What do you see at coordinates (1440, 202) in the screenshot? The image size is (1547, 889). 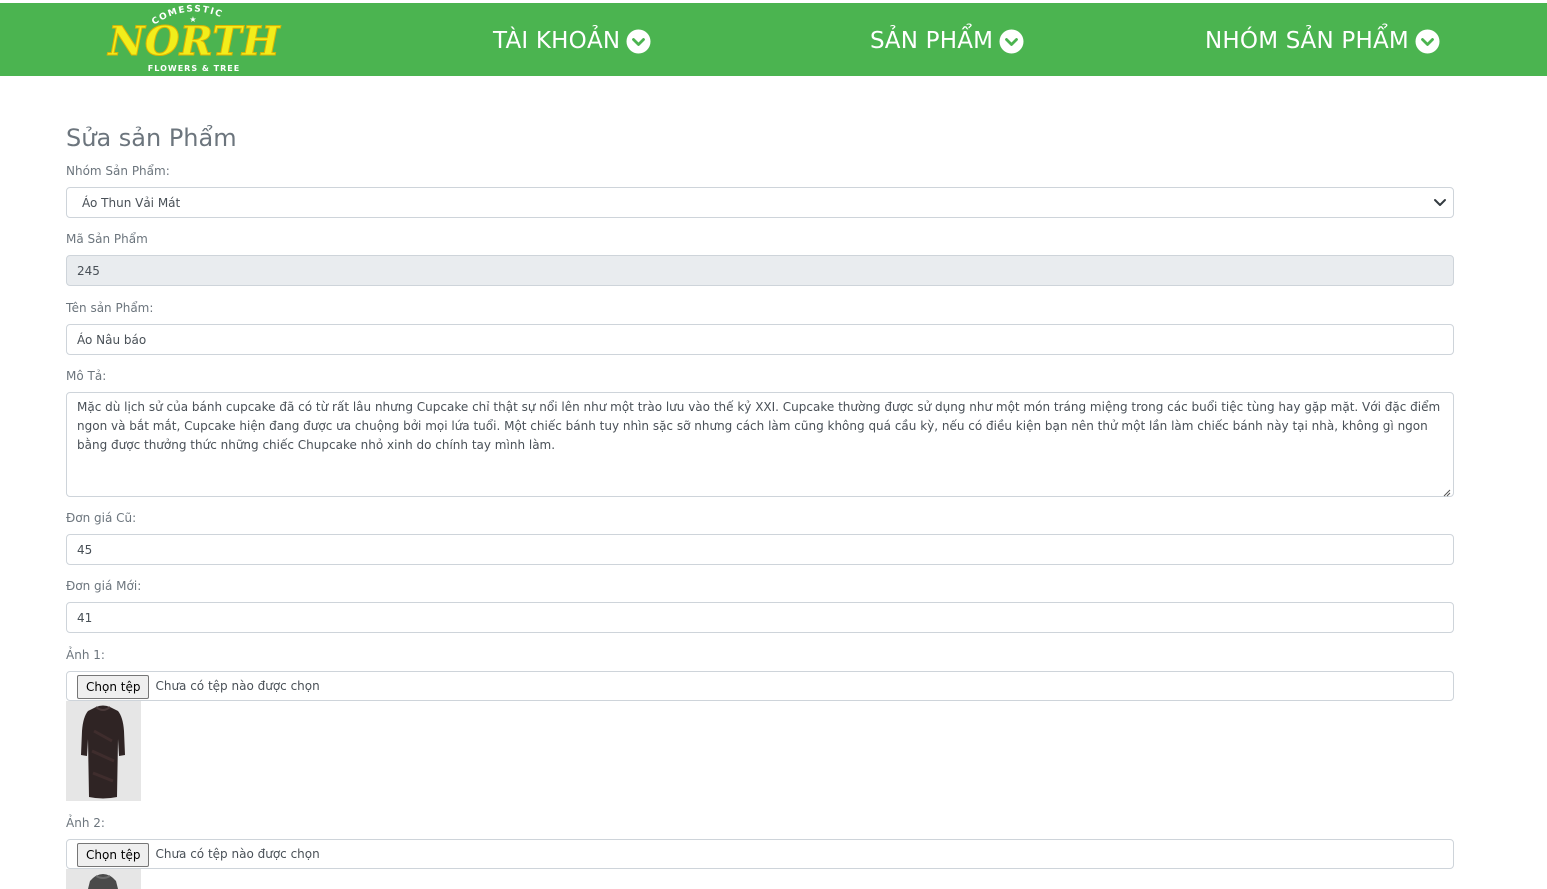 I see `chevron-down-icon` at bounding box center [1440, 202].